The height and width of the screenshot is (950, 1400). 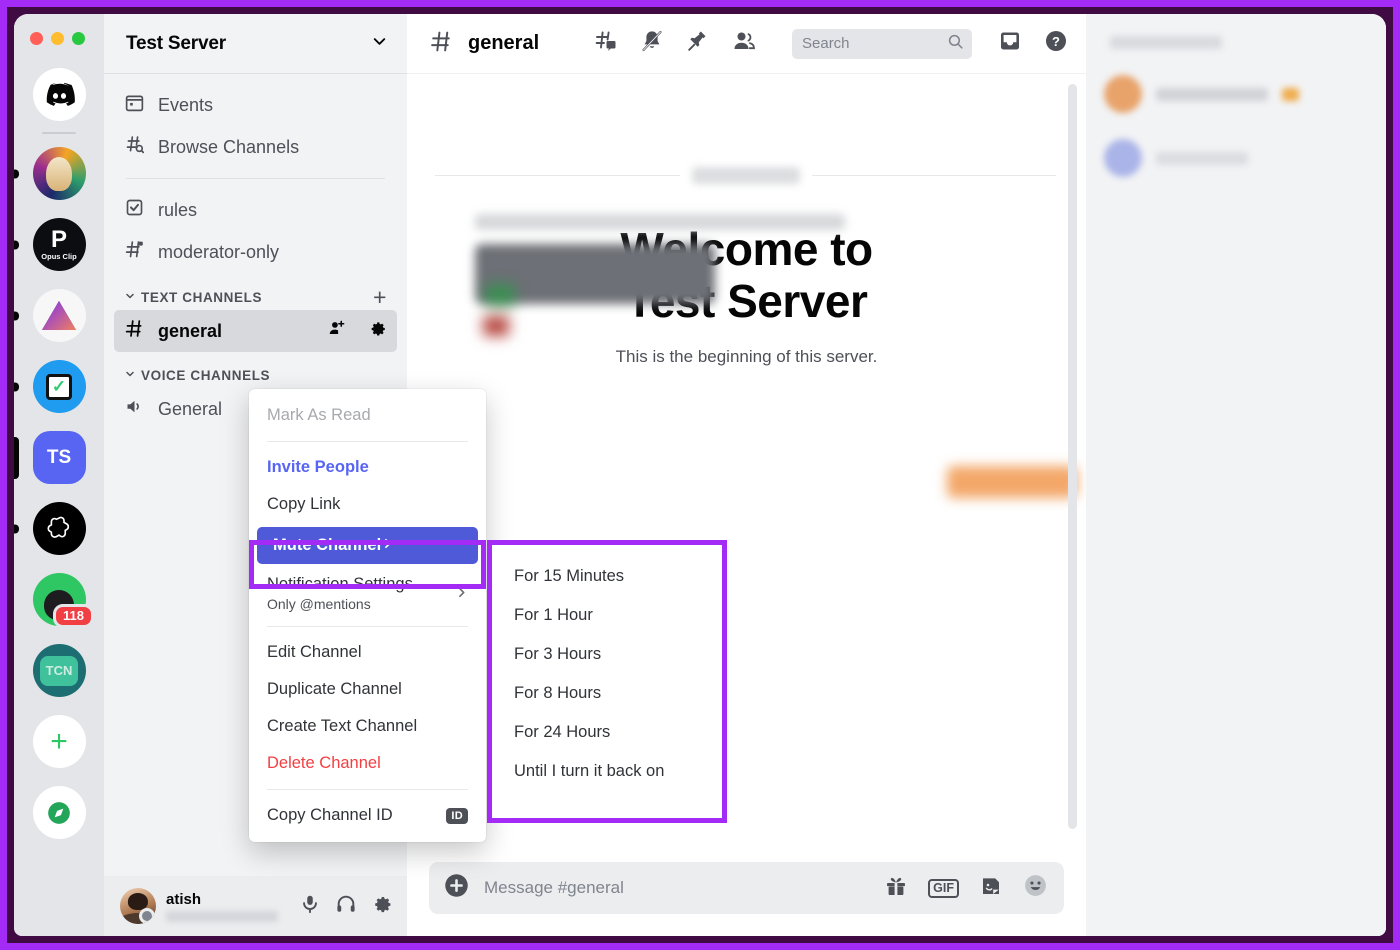 I want to click on notification-muted-icon, so click(x=652, y=43).